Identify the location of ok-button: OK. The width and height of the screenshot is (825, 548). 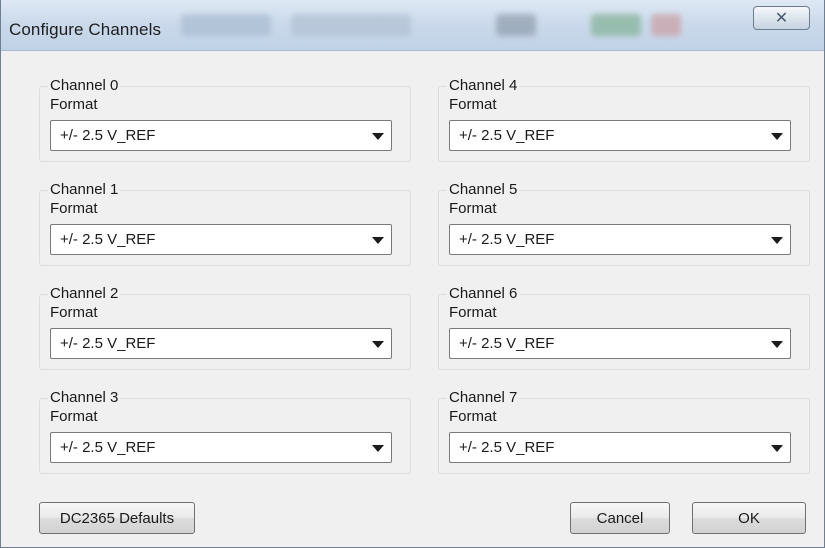
(749, 518).